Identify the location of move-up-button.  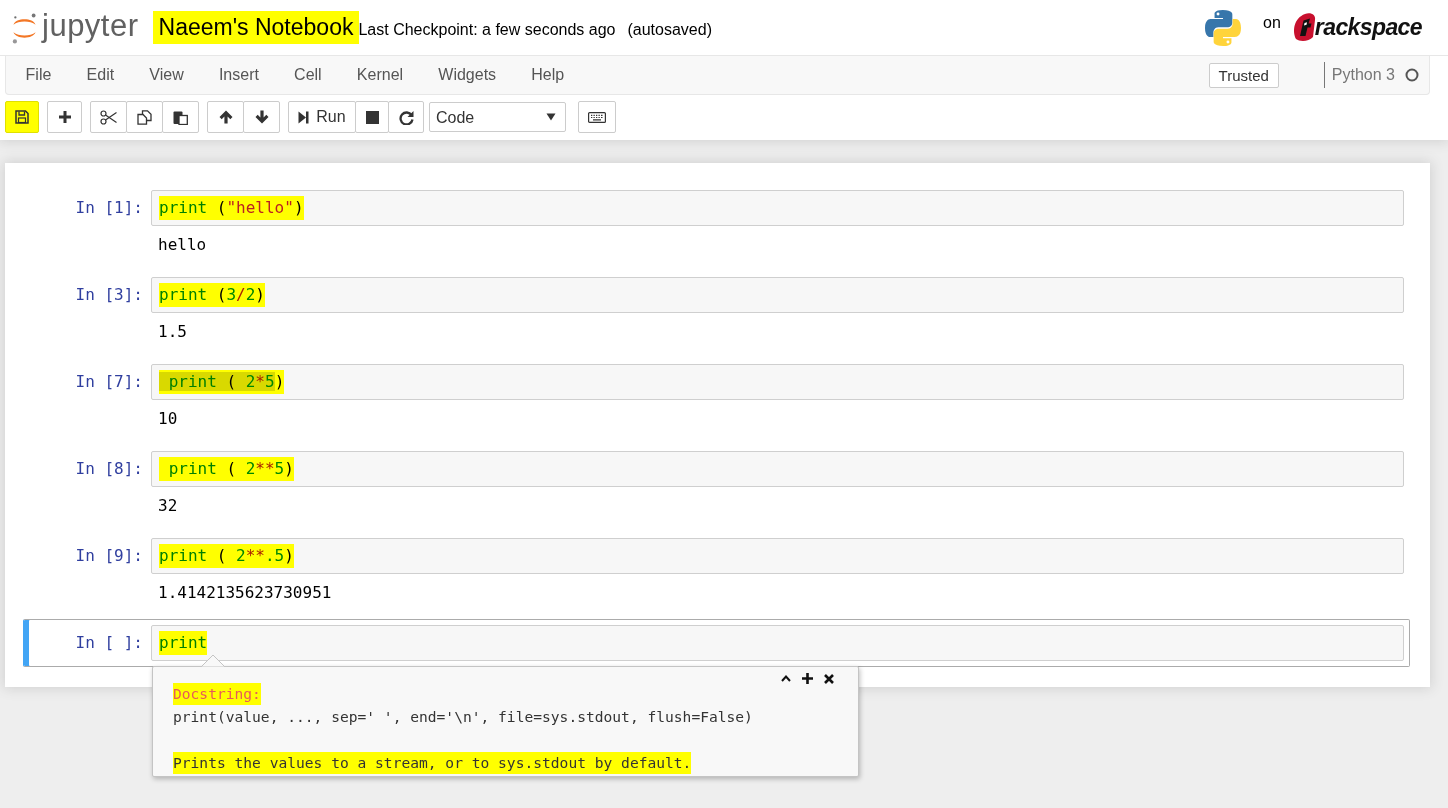
(225, 117).